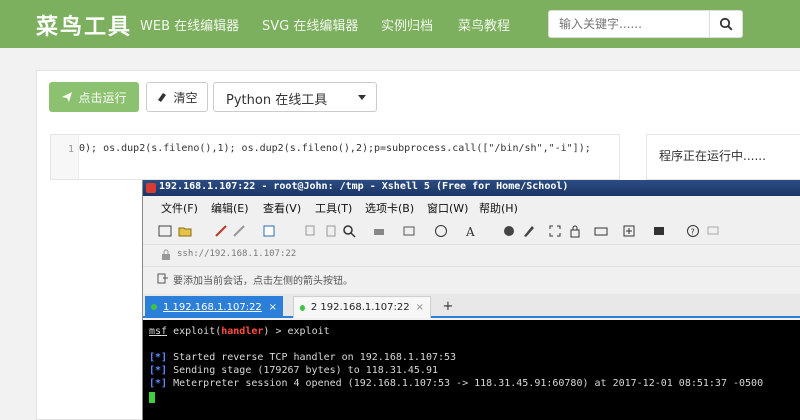  What do you see at coordinates (498, 208) in the screenshot?
I see `menu-help: 帮助(H)` at bounding box center [498, 208].